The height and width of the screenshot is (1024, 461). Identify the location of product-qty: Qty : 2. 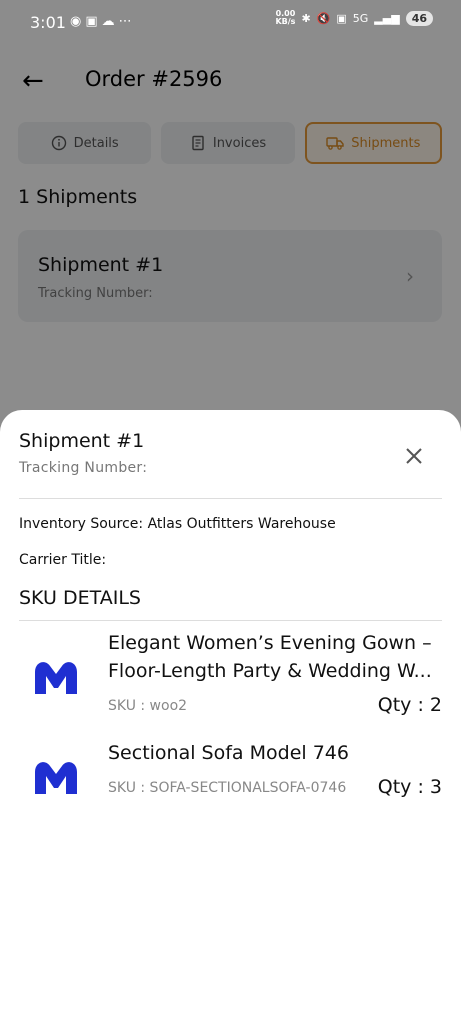
(409, 705).